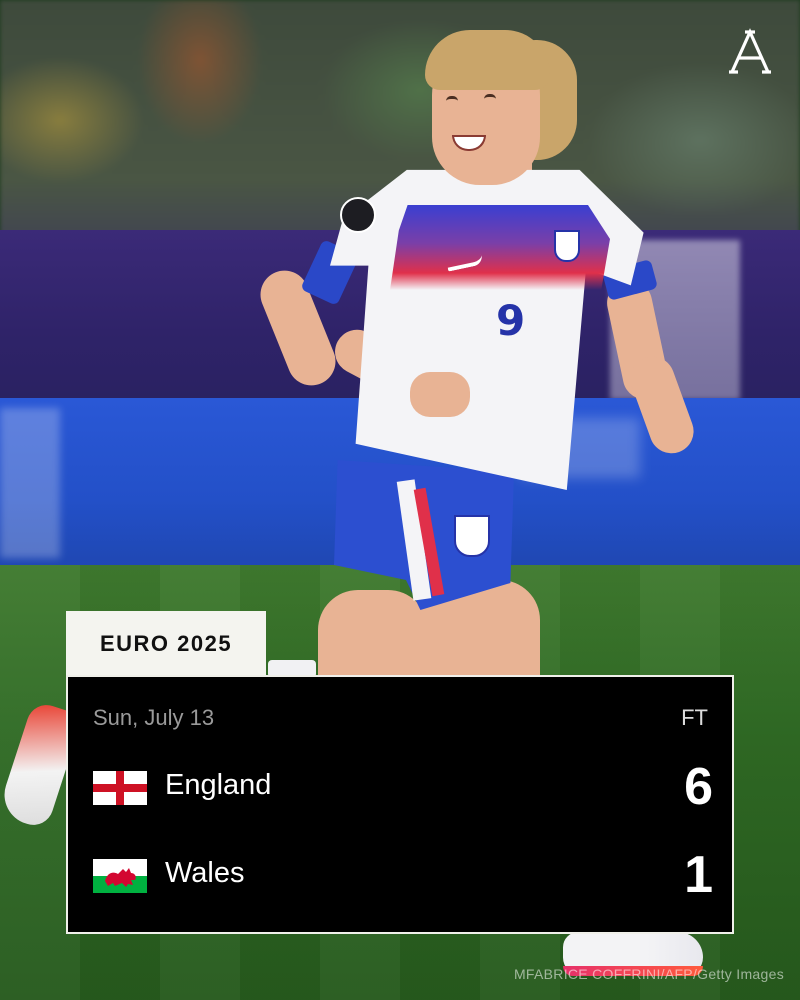  I want to click on shirt-number: 9, so click(511, 320).